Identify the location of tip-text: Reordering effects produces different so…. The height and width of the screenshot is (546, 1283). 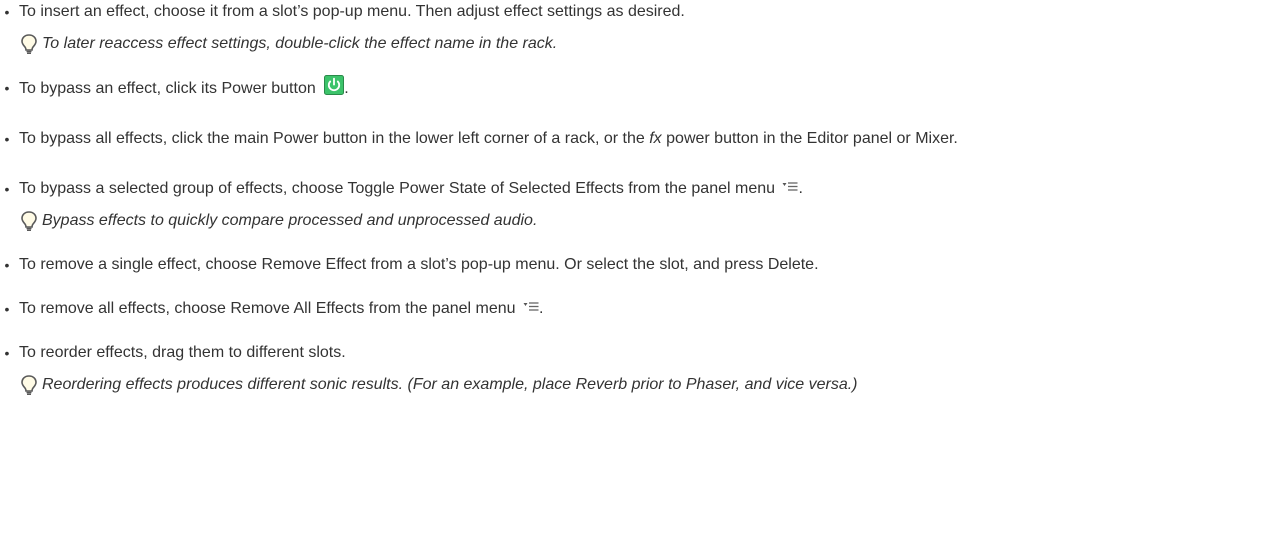
(450, 384).